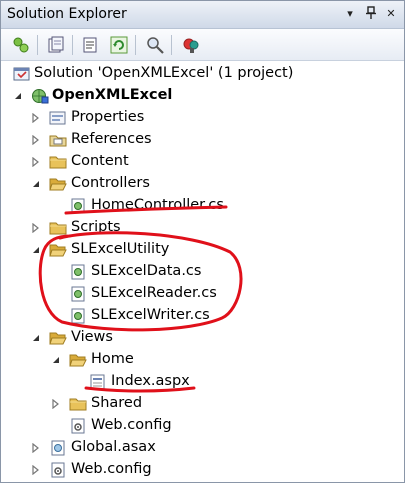  I want to click on tree-item-slexcelutility: SLExcelUtility, so click(202, 250).